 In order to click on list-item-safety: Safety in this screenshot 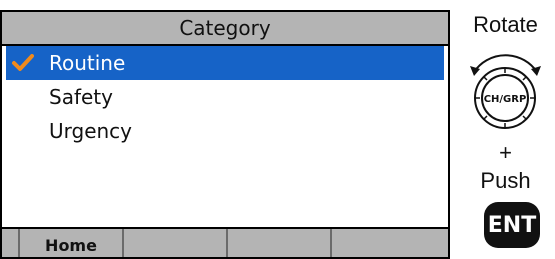, I will do `click(225, 97)`.